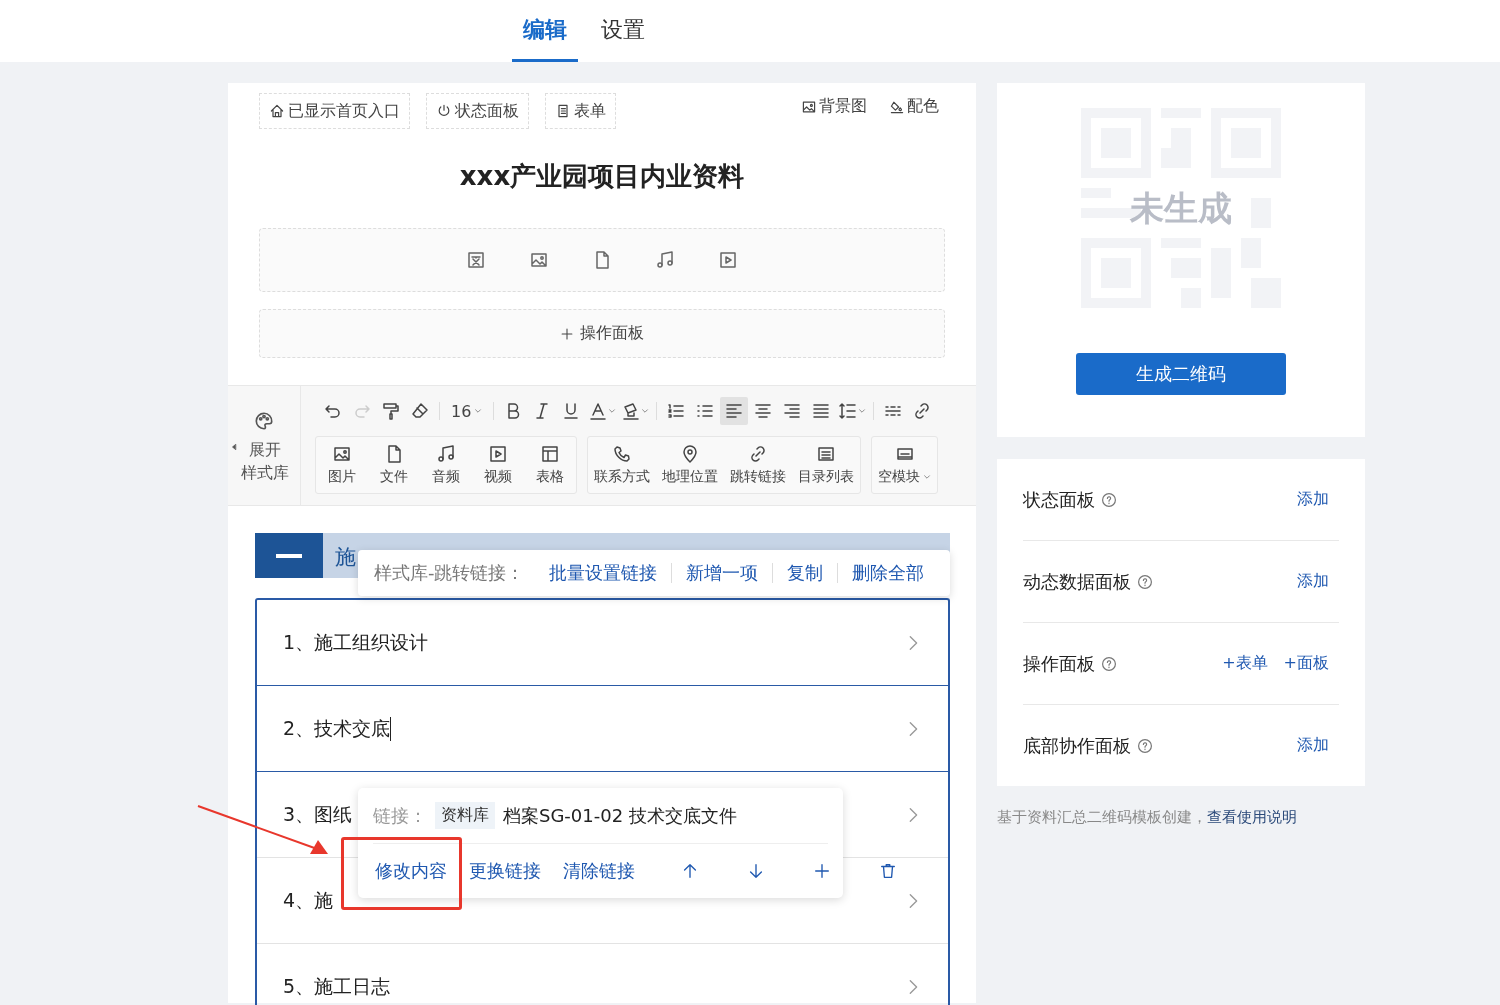  What do you see at coordinates (400, 815) in the screenshot?
I see `link-label: 链接：` at bounding box center [400, 815].